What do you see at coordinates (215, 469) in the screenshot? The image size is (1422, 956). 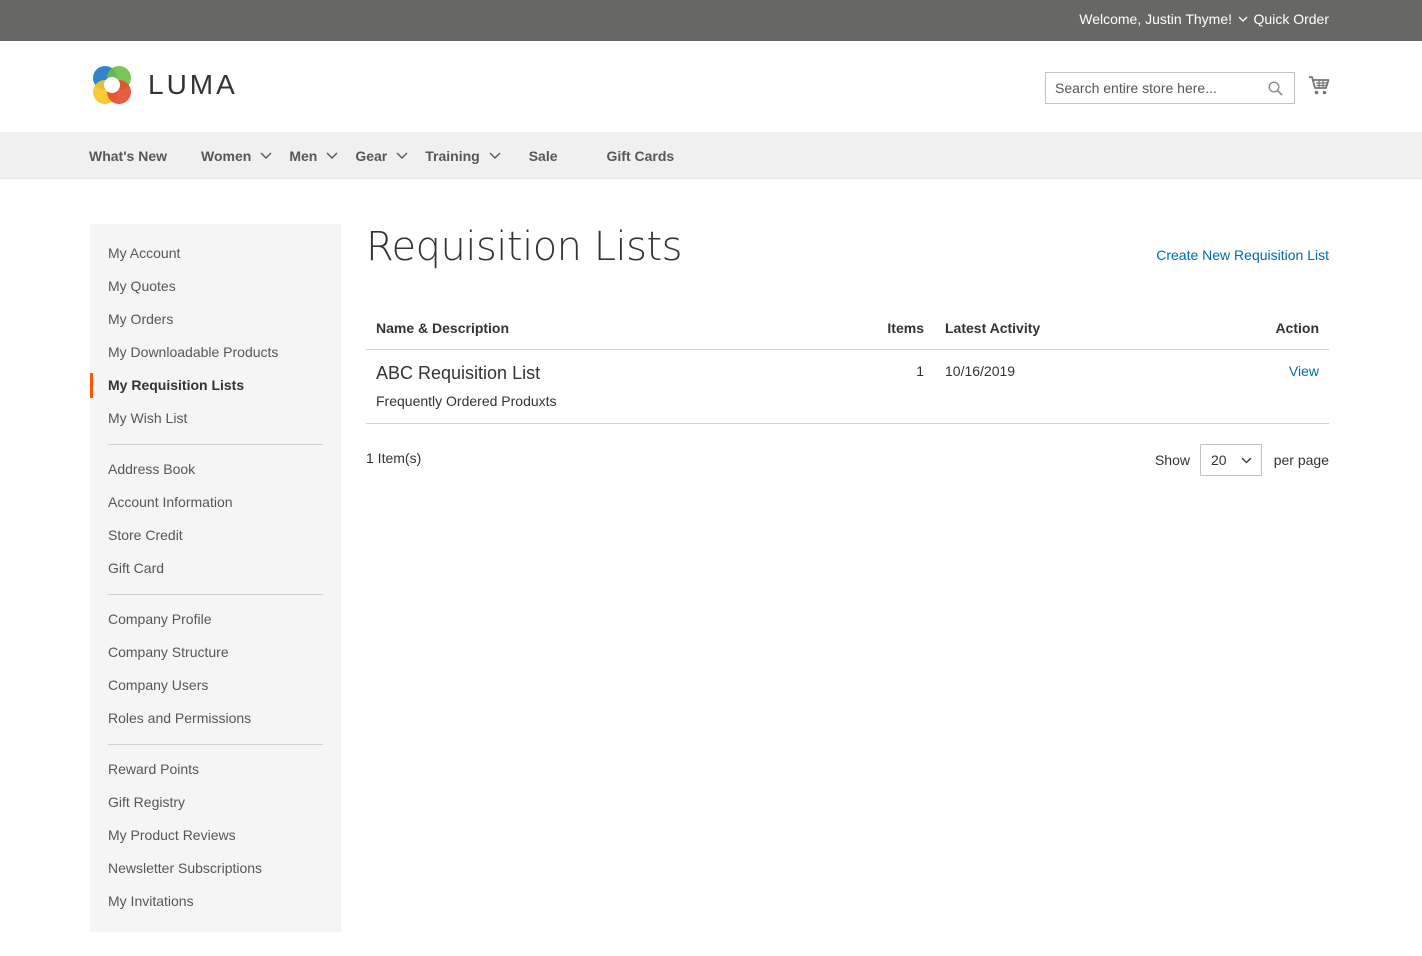 I see `sidebar-item-address-book: Address Book` at bounding box center [215, 469].